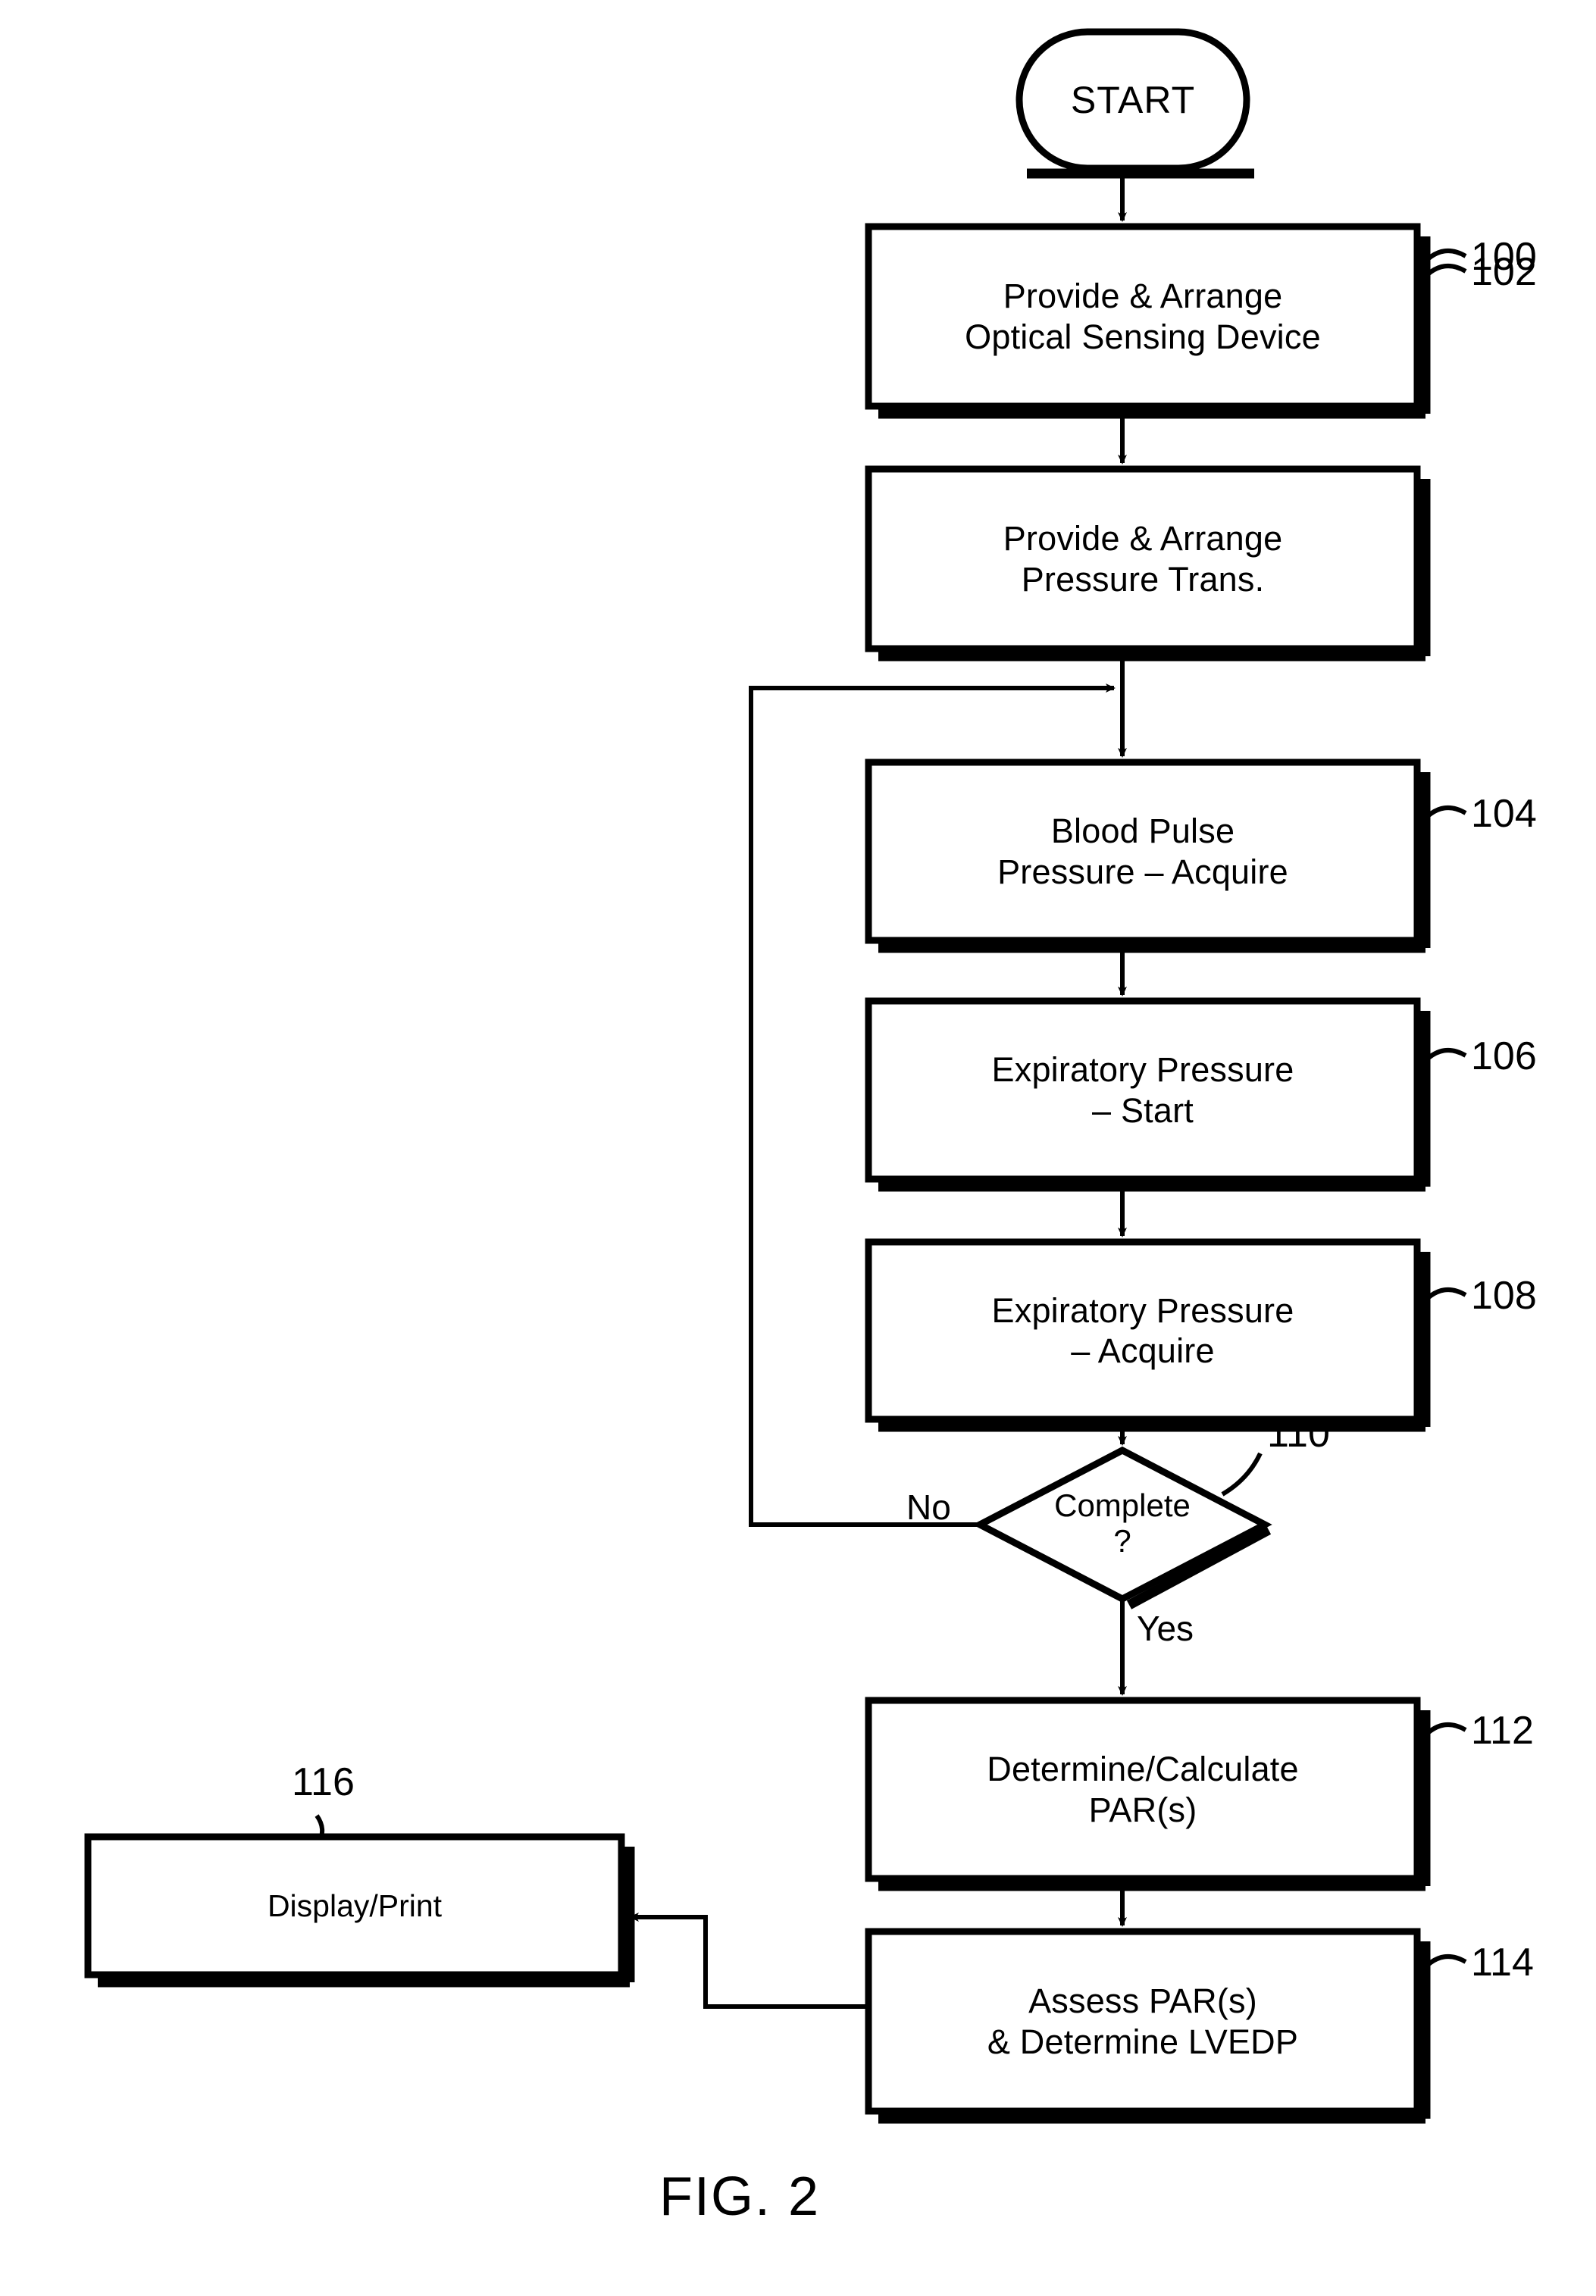 Image resolution: width=1596 pixels, height=2296 pixels. What do you see at coordinates (323, 1782) in the screenshot?
I see `ref-numeral-116: 116` at bounding box center [323, 1782].